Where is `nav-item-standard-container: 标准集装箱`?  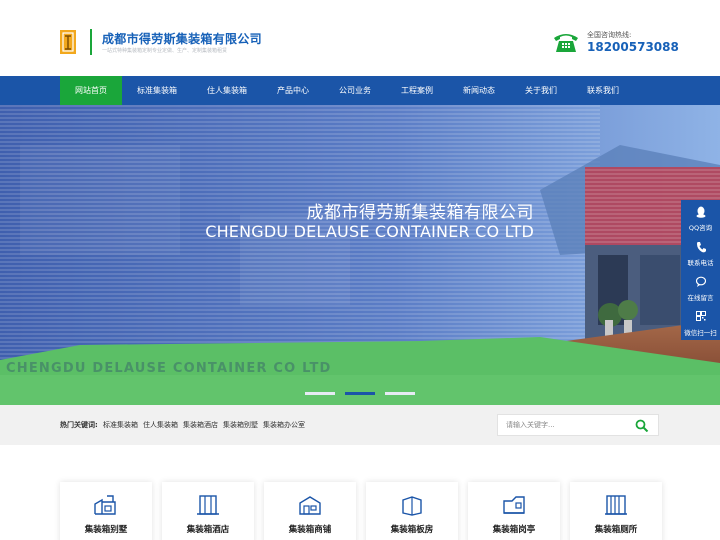
nav-item-standard-container: 标准集装箱 is located at coordinates (157, 90).